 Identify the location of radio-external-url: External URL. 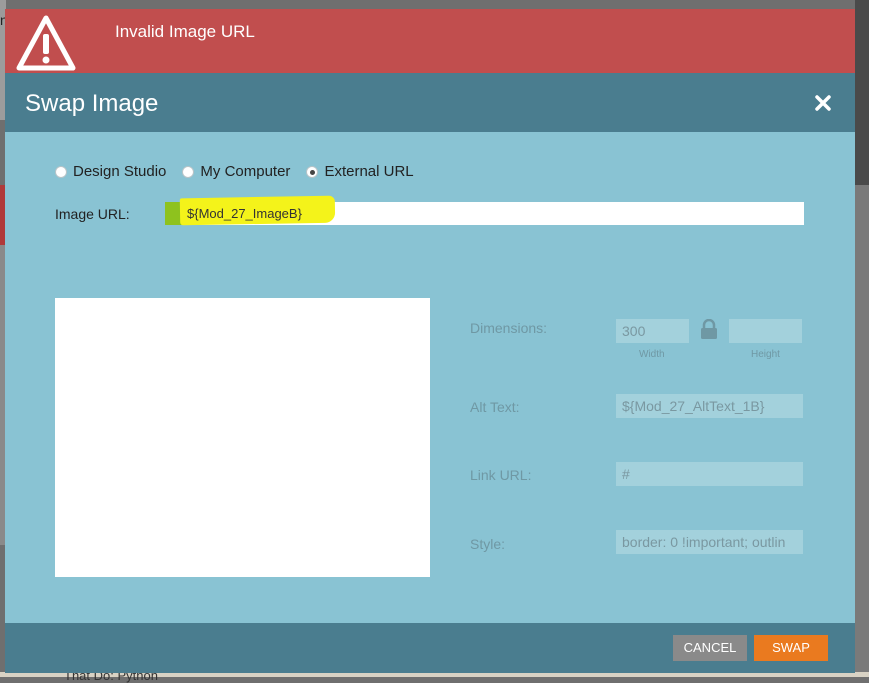
(360, 171).